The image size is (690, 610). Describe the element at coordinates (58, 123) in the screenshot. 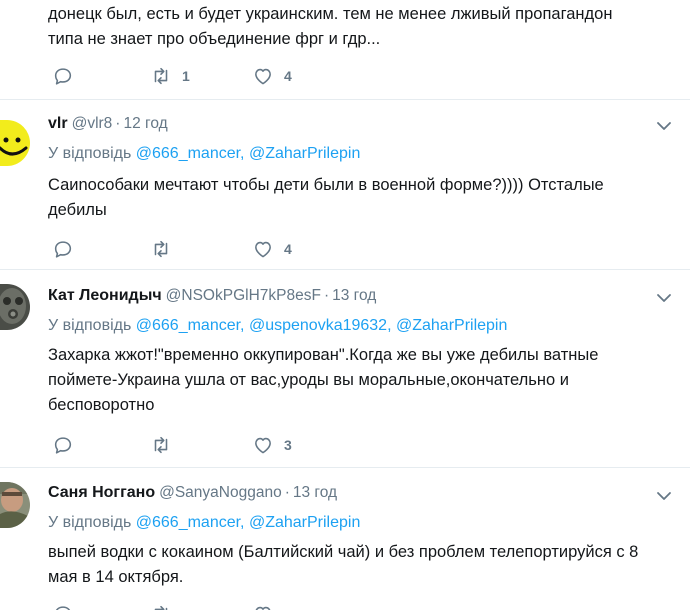

I see `author-name: vlr` at that location.